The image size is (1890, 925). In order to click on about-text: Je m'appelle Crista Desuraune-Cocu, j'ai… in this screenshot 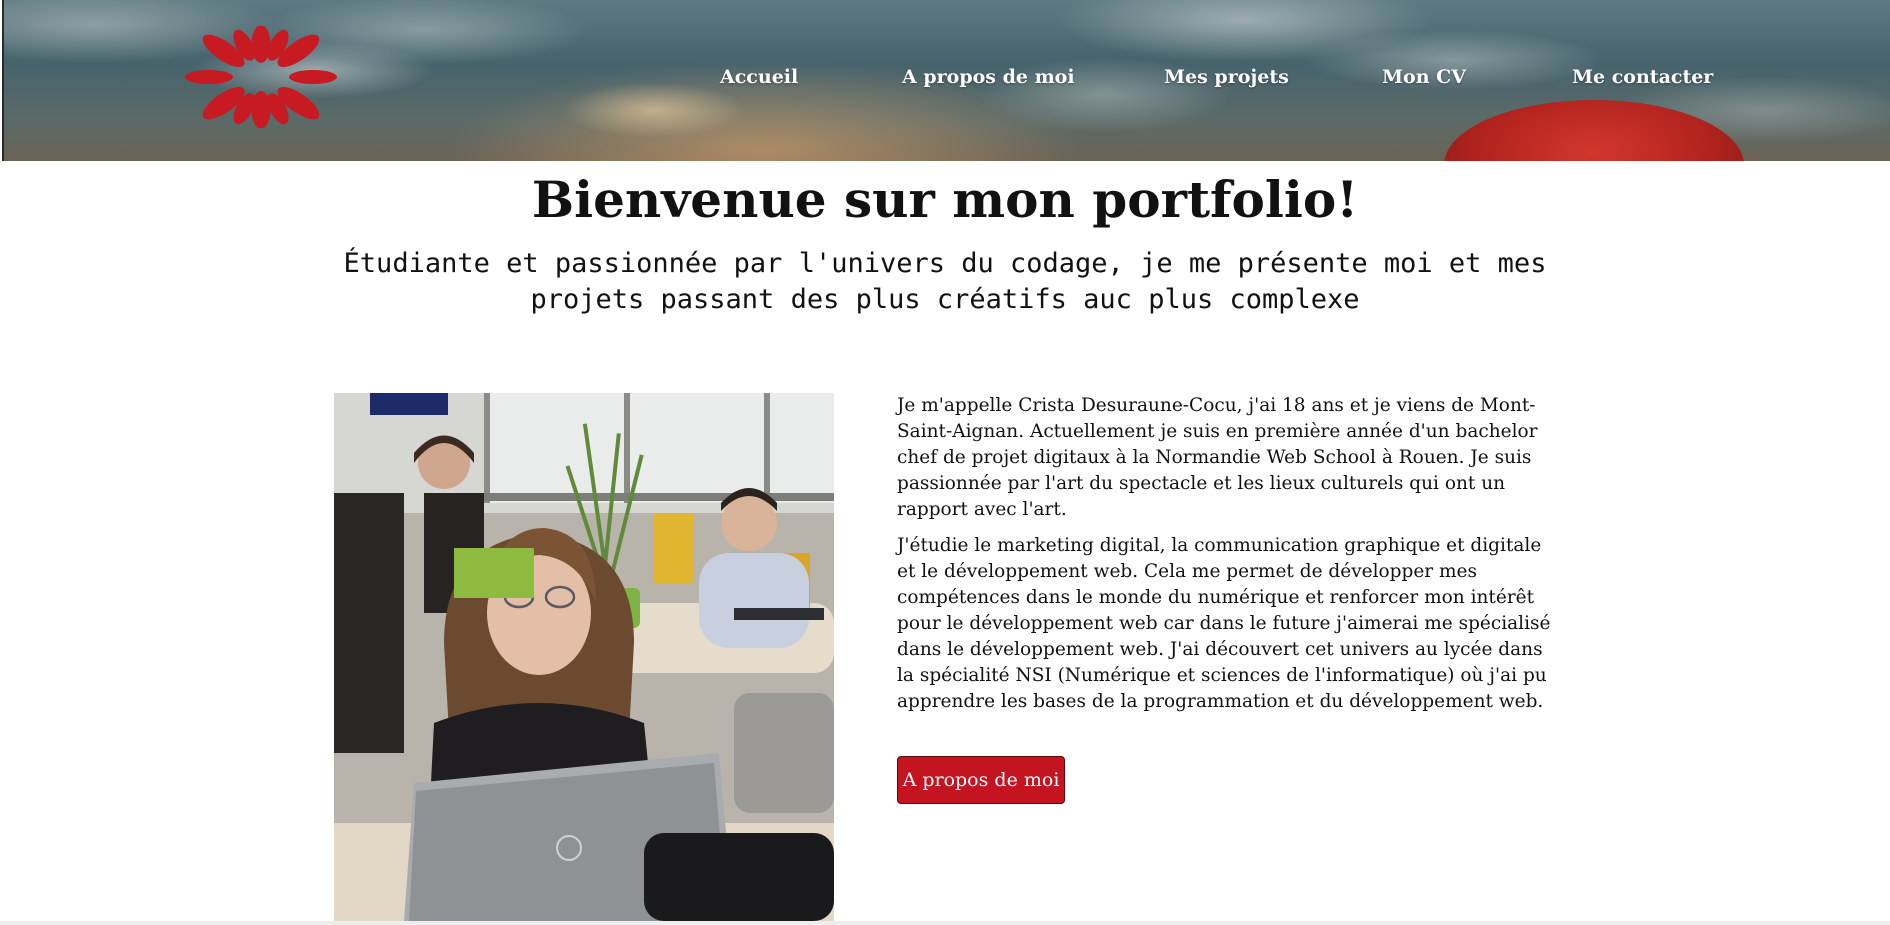, I will do `click(1231, 559)`.